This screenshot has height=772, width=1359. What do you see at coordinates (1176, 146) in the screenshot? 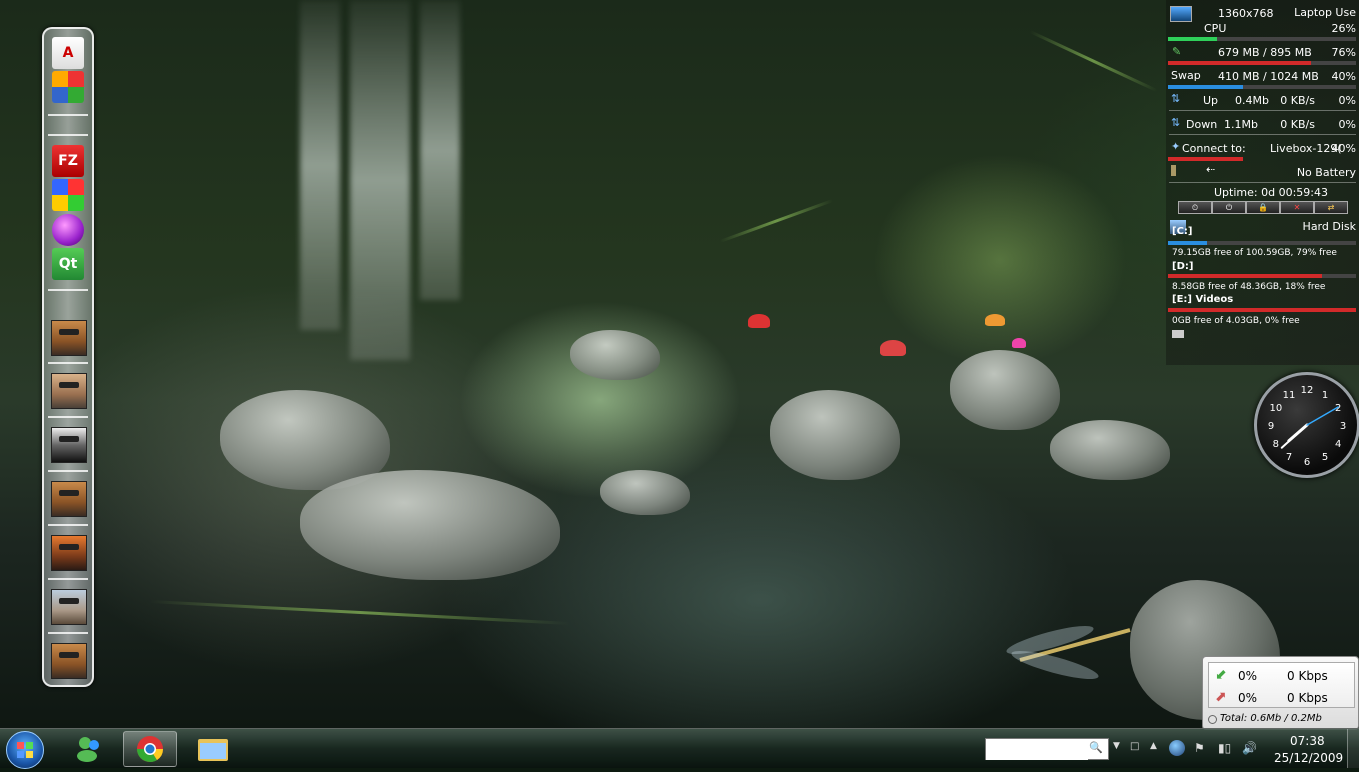
I see `wifi-icon: ✦` at bounding box center [1176, 146].